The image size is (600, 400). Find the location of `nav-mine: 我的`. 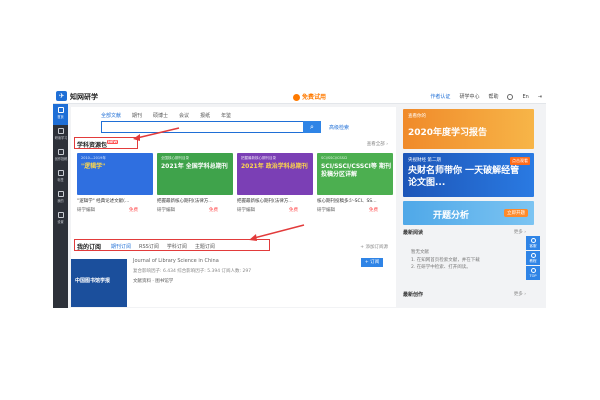

nav-mine: 我的 is located at coordinates (60, 198).